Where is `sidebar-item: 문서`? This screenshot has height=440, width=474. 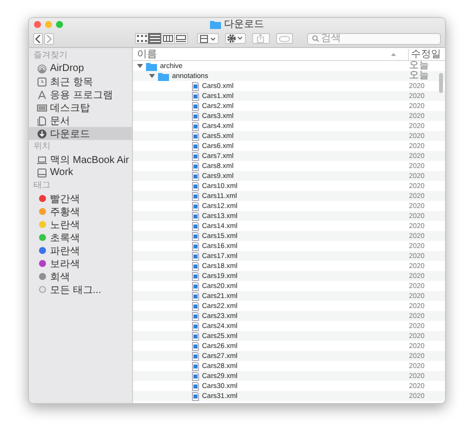 sidebar-item: 문서 is located at coordinates (80, 120).